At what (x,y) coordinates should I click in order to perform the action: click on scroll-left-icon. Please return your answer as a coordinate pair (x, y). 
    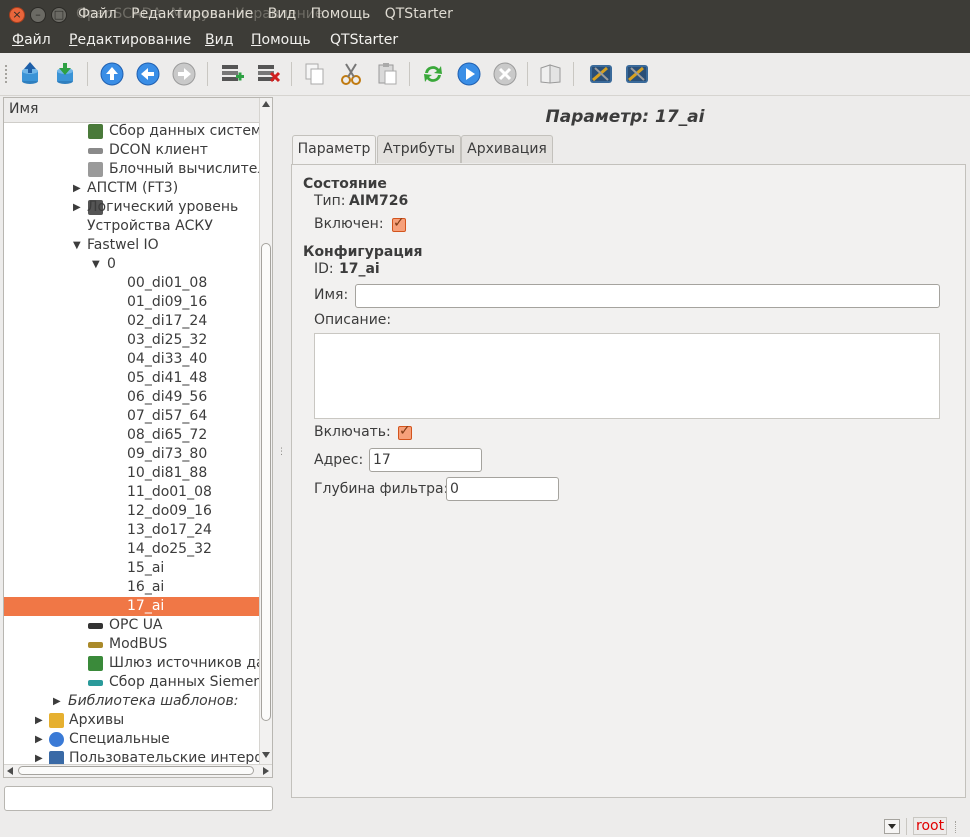
    Looking at the image, I should click on (10, 771).